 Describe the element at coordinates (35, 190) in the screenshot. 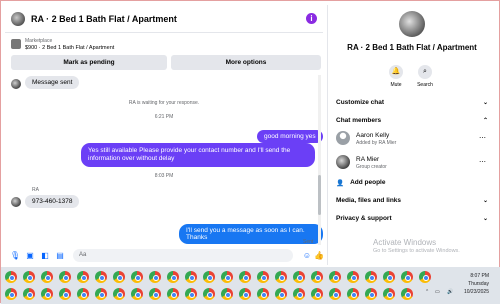

I see `sender-name: RA` at that location.